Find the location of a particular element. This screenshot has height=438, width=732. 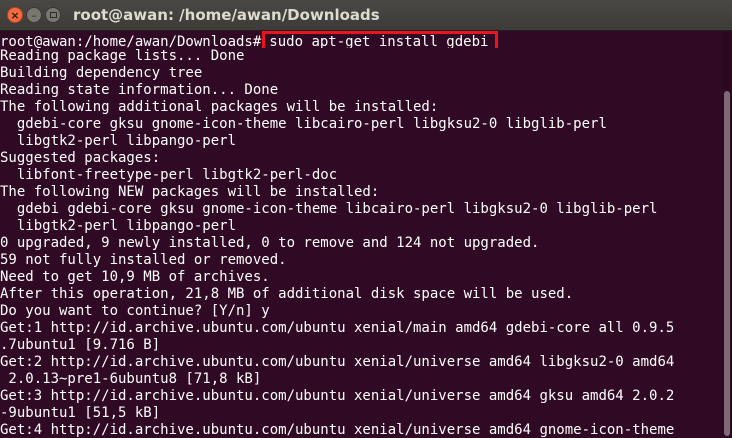

minimize-button: – is located at coordinates (34, 15).